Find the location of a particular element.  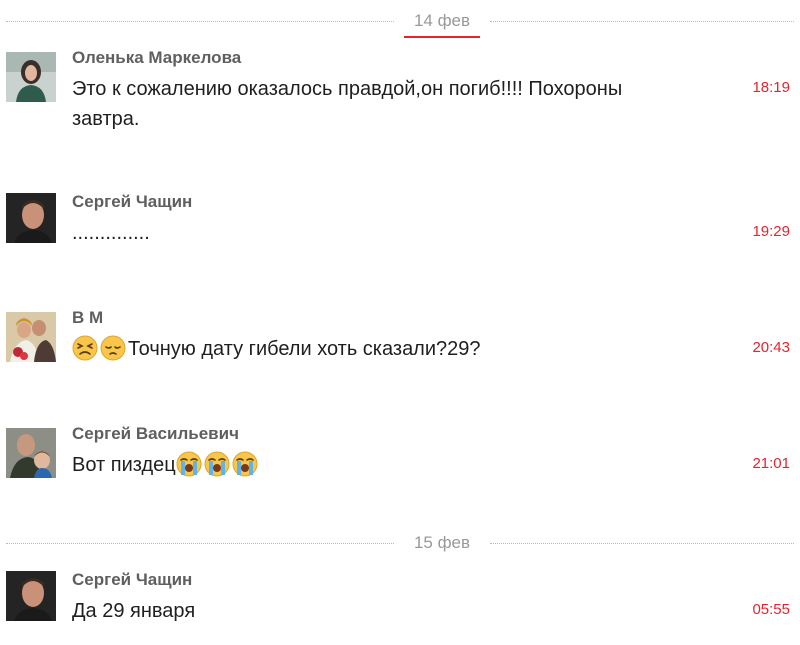

message-item: Сергей Чащин Да 29 января 05:55 is located at coordinates (400, 605).